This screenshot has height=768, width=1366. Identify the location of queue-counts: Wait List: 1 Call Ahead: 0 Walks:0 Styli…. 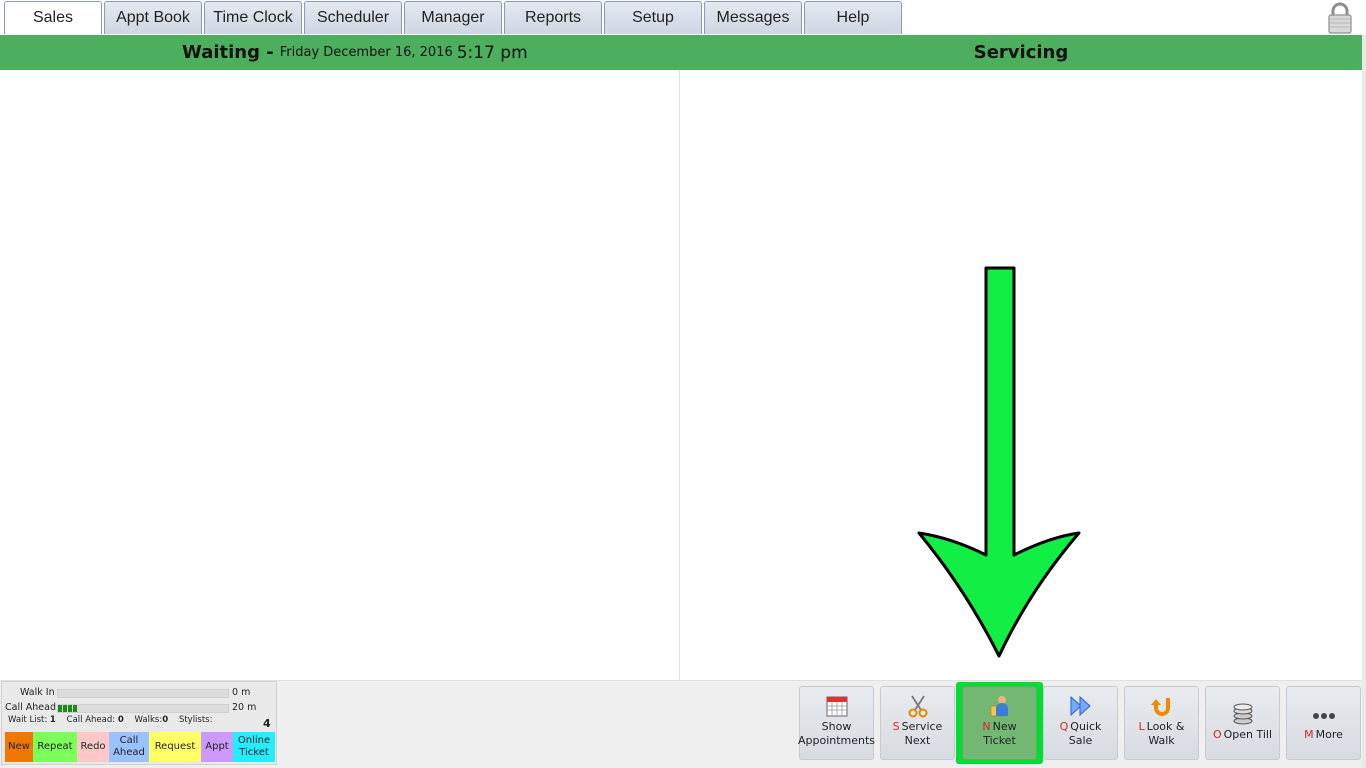
(142, 721).